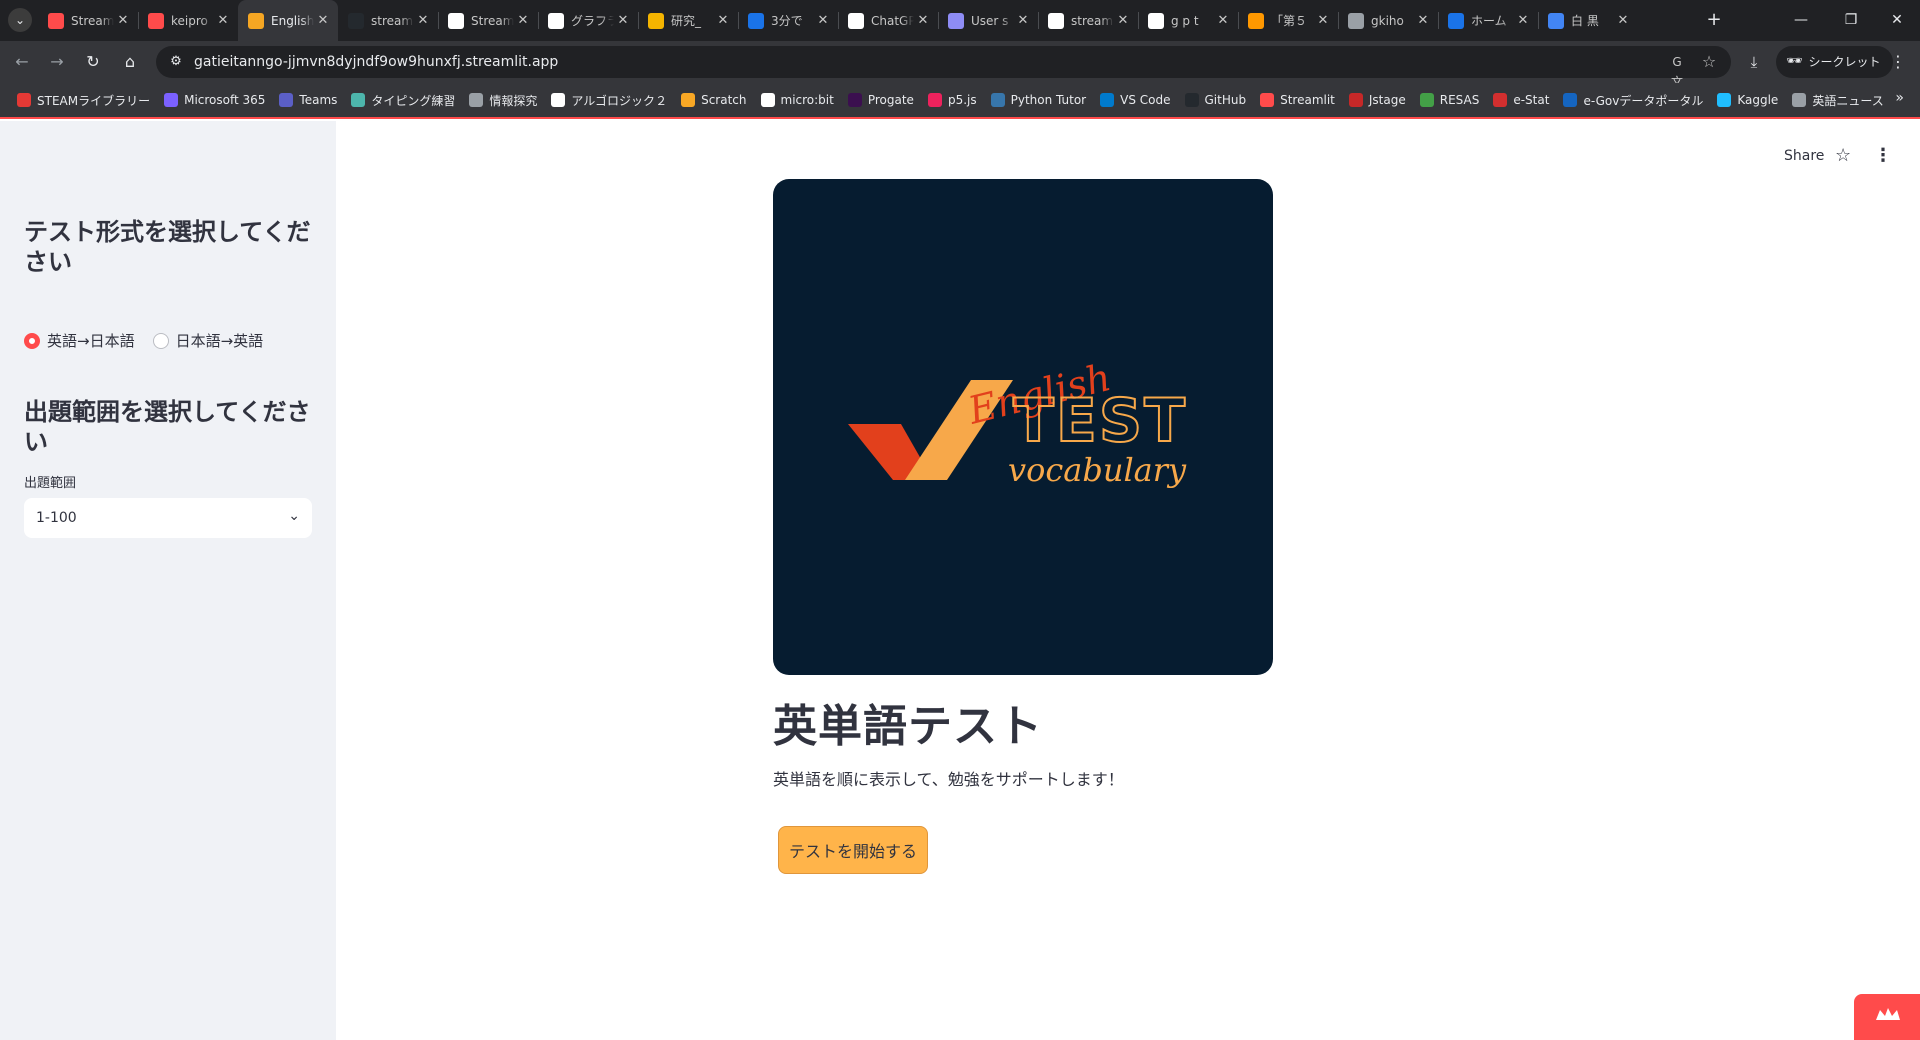 Image resolution: width=1920 pixels, height=1040 pixels. What do you see at coordinates (50, 483) in the screenshot?
I see `range-label: 出題範囲` at bounding box center [50, 483].